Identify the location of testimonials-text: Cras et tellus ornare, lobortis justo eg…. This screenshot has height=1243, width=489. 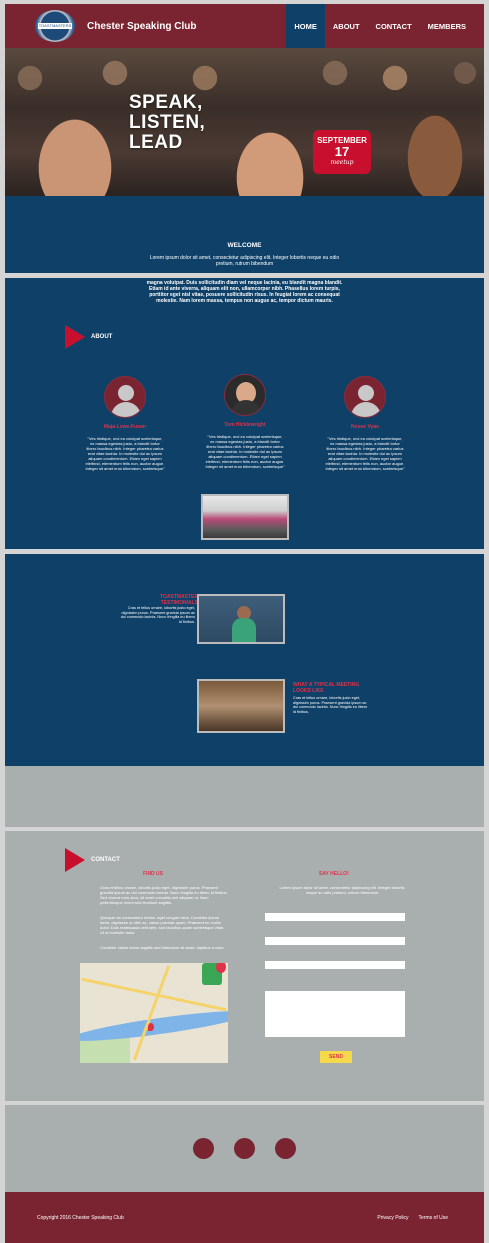
(157, 615).